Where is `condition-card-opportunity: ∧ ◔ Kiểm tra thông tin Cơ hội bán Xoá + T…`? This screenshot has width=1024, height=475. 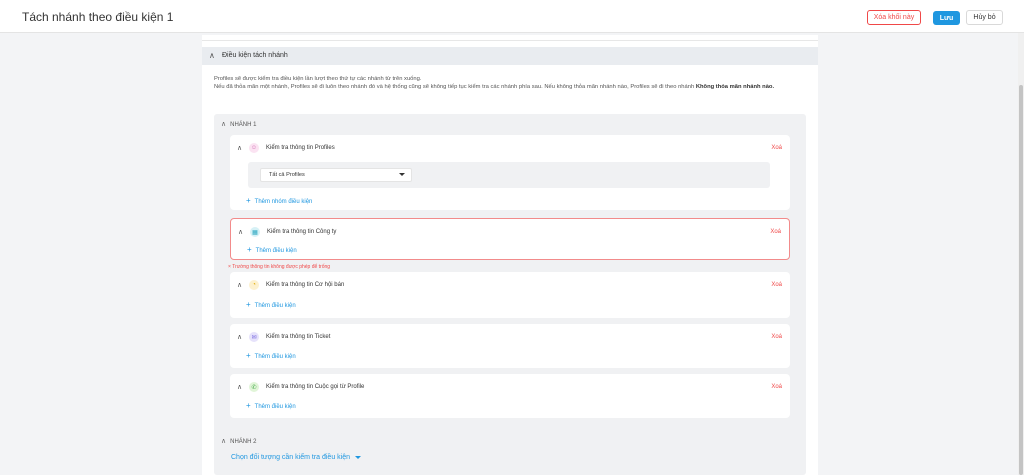
condition-card-opportunity: ∧ ◔ Kiểm tra thông tin Cơ hội bán Xoá + T… is located at coordinates (510, 295).